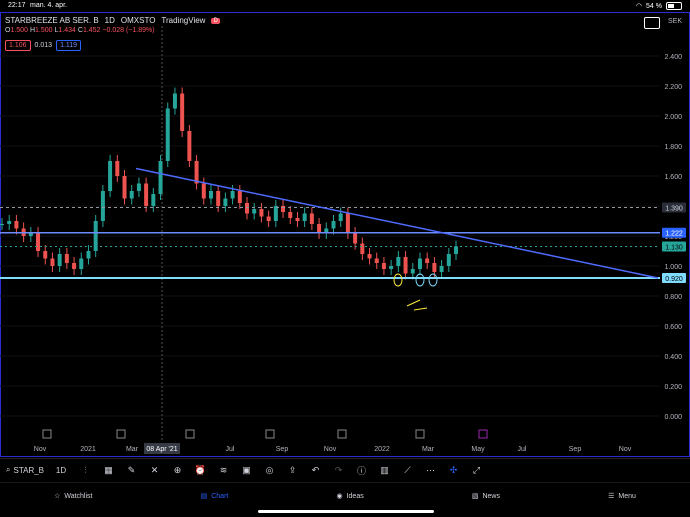 The width and height of the screenshot is (690, 517). I want to click on draw-icon: ✎, so click(131, 470).